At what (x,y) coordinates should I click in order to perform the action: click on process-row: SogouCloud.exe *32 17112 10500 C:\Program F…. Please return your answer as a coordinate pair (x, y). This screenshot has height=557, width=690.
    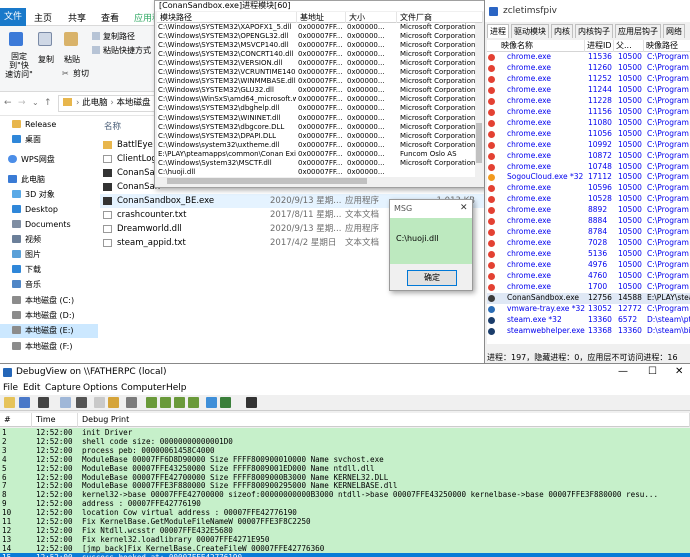
    Looking at the image, I should click on (588, 177).